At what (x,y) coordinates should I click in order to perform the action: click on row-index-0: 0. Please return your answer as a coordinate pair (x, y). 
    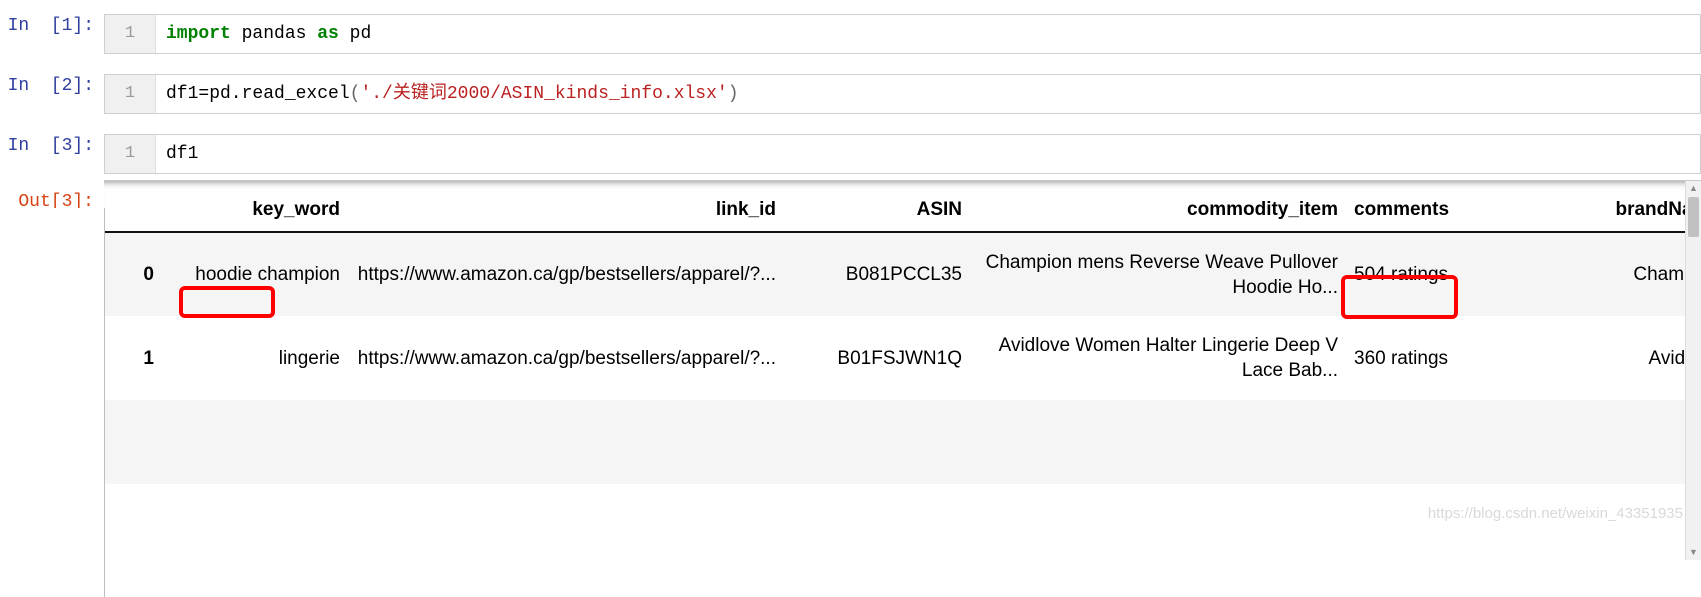
    Looking at the image, I should click on (133, 274).